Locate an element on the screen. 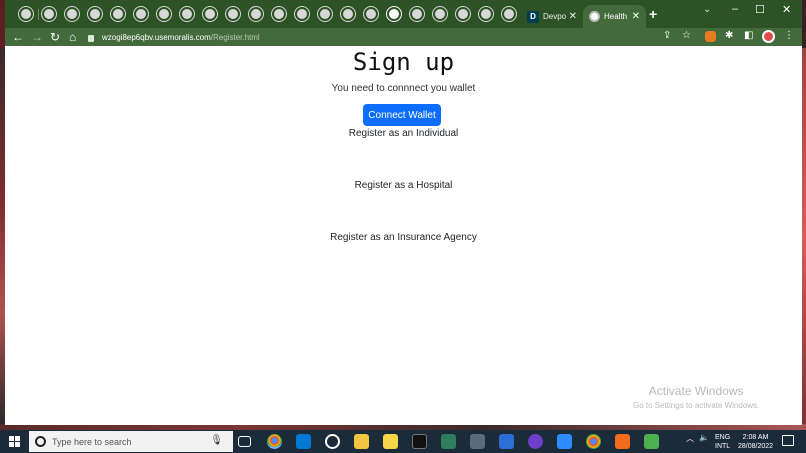 This screenshot has height=453, width=806. tab-devpost: D Devpost ✕ is located at coordinates (552, 16).